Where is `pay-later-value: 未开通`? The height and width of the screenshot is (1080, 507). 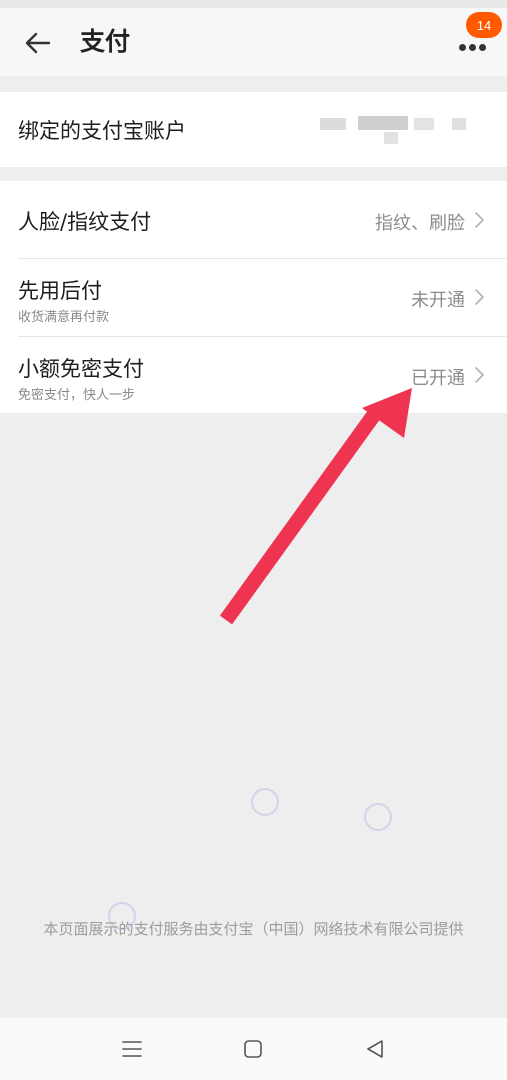
pay-later-value: 未开通 is located at coordinates (438, 300).